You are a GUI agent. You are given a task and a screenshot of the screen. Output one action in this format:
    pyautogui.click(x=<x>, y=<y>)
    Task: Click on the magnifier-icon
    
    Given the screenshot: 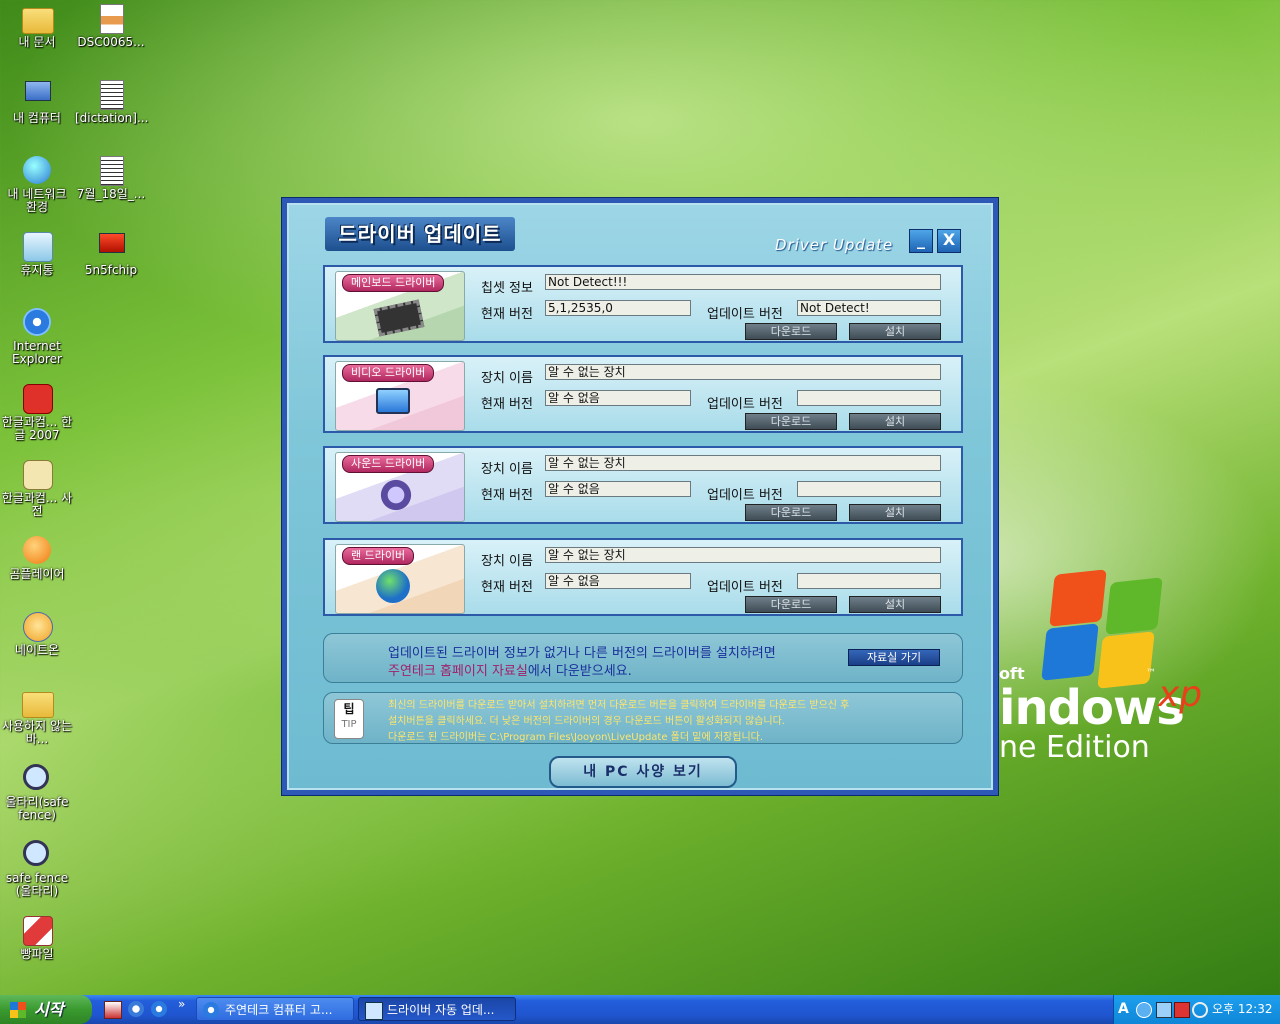 What is the action you would take?
    pyautogui.click(x=37, y=778)
    